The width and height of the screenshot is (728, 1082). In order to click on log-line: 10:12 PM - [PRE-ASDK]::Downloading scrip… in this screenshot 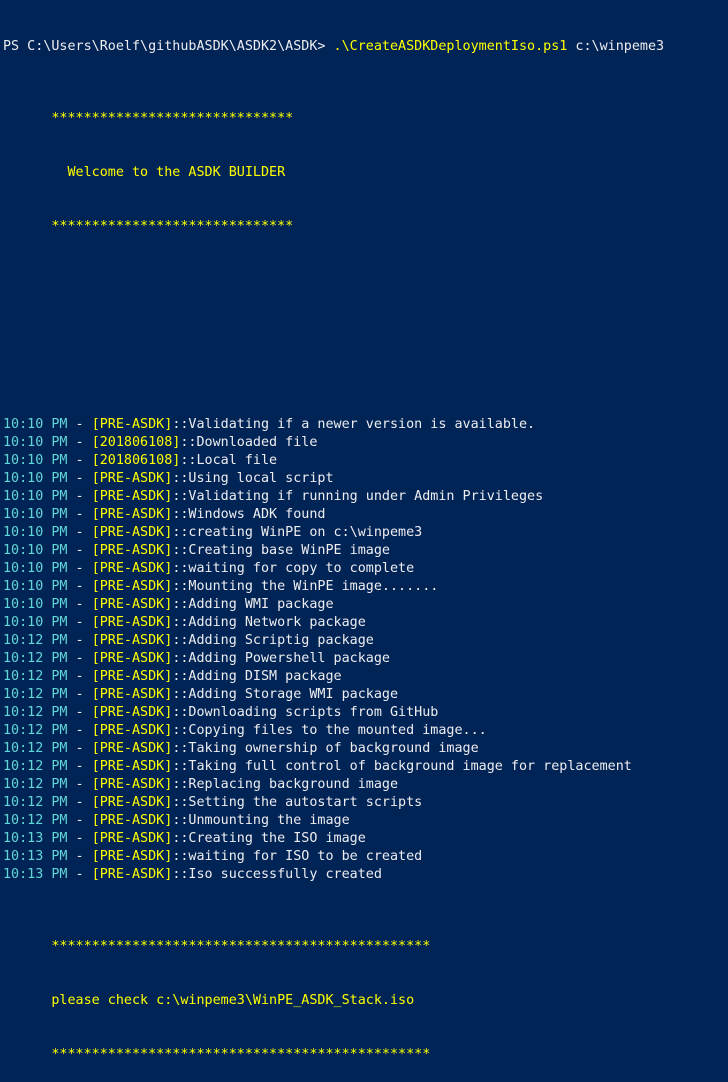, I will do `click(364, 713)`.